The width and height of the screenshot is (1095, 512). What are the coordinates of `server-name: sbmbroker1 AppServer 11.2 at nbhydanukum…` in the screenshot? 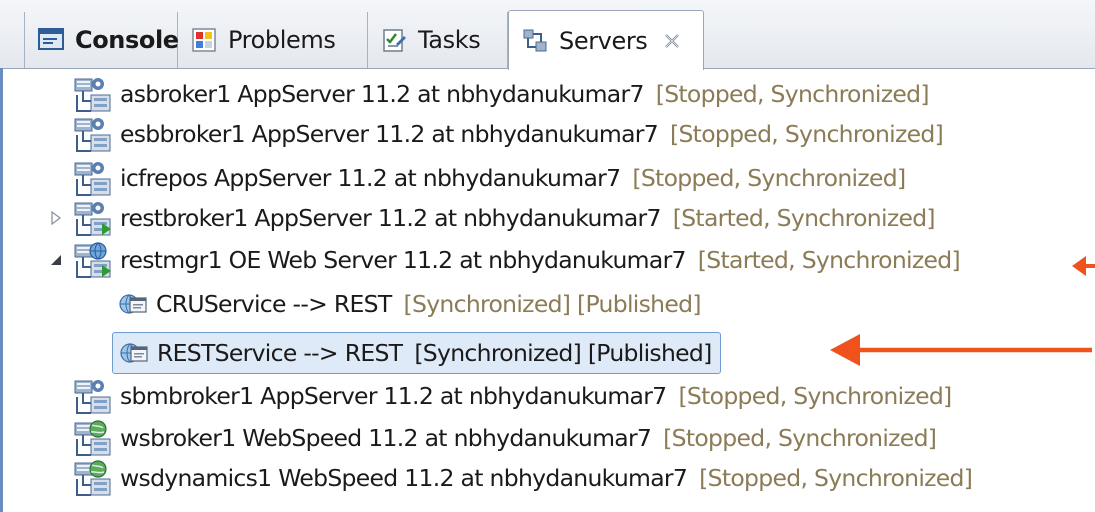 It's located at (393, 396).